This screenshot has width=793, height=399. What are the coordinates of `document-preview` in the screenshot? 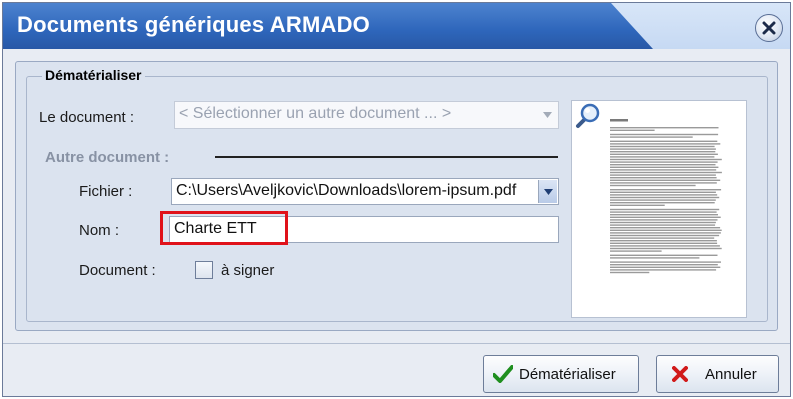 It's located at (659, 209).